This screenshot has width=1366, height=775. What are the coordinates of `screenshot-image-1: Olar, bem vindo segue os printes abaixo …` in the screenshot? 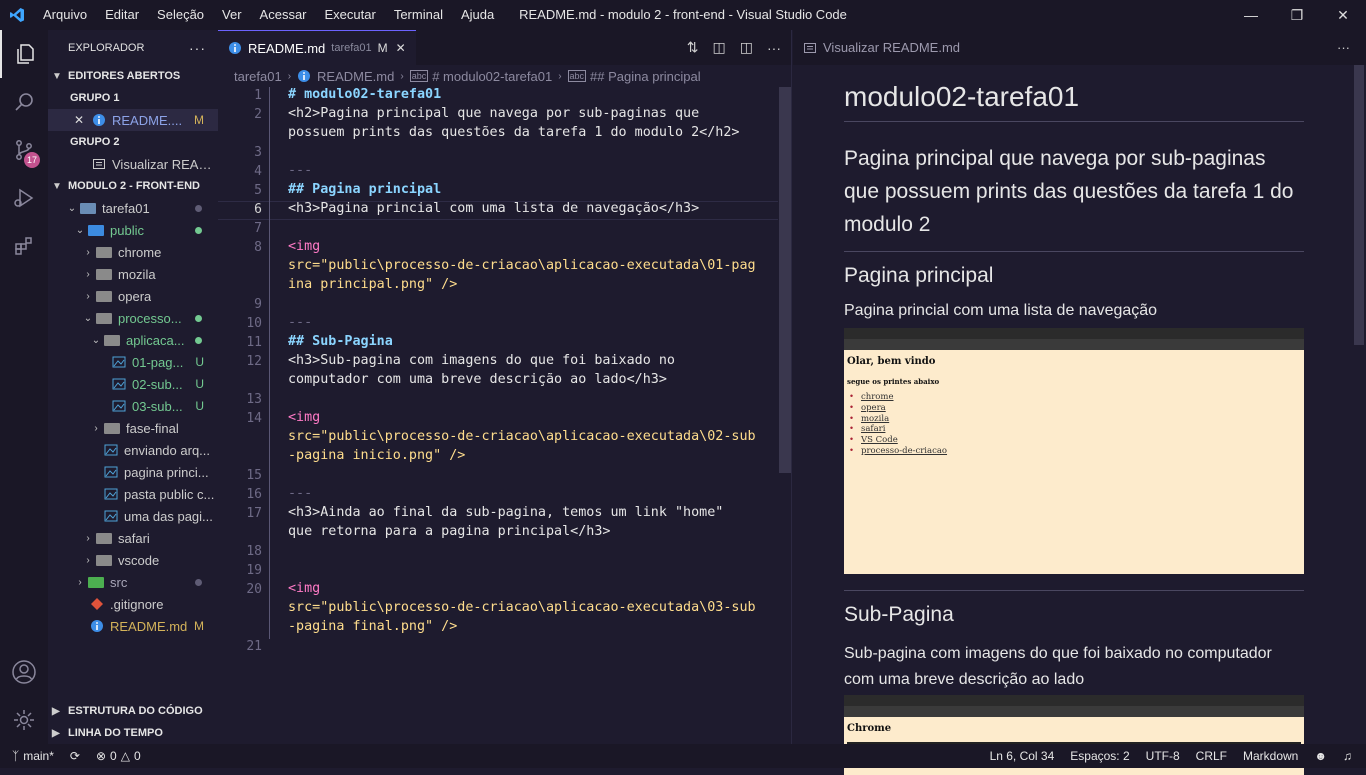 It's located at (1074, 451).